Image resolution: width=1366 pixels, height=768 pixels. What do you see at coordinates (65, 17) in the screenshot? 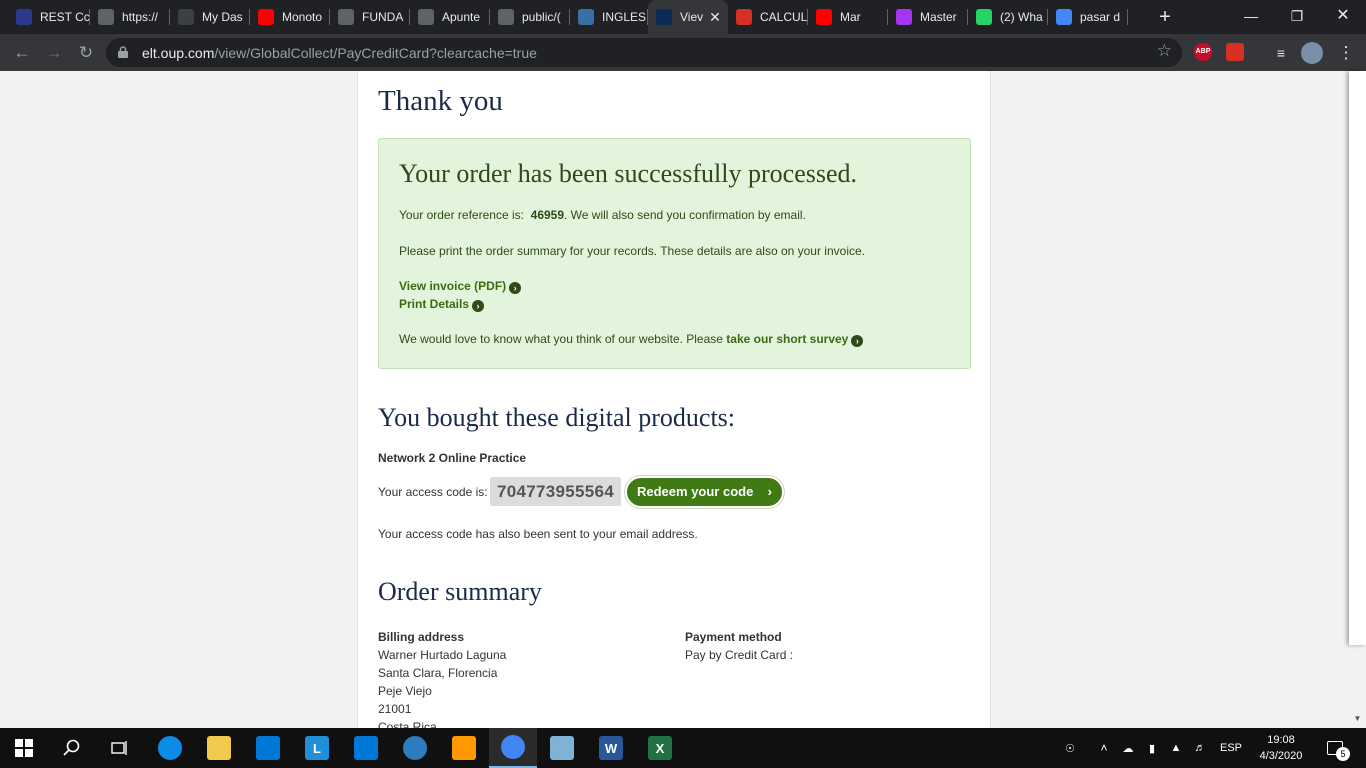
I see `tab-label: REST Cc` at bounding box center [65, 17].